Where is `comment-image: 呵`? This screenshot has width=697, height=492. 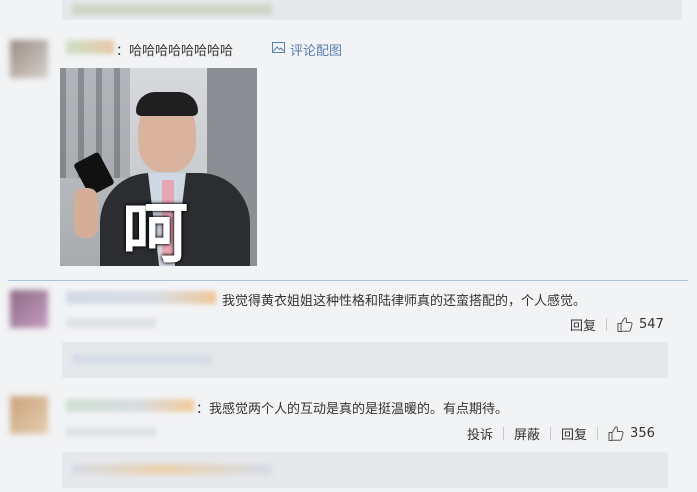
comment-image: 呵 is located at coordinates (158, 167).